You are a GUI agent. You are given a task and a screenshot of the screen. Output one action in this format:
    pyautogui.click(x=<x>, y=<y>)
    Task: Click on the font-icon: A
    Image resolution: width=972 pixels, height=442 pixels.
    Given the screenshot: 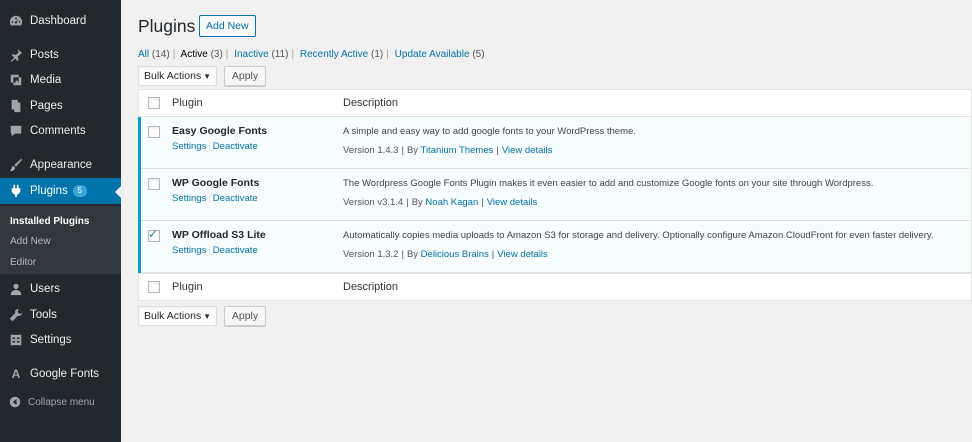 What is the action you would take?
    pyautogui.click(x=16, y=374)
    